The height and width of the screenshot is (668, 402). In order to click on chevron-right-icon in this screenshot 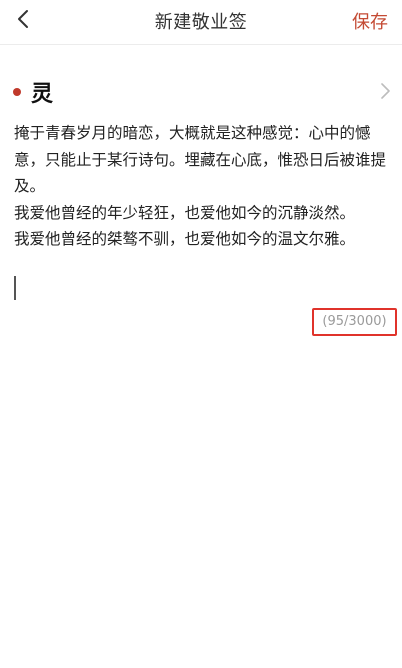, I will do `click(385, 91)`.